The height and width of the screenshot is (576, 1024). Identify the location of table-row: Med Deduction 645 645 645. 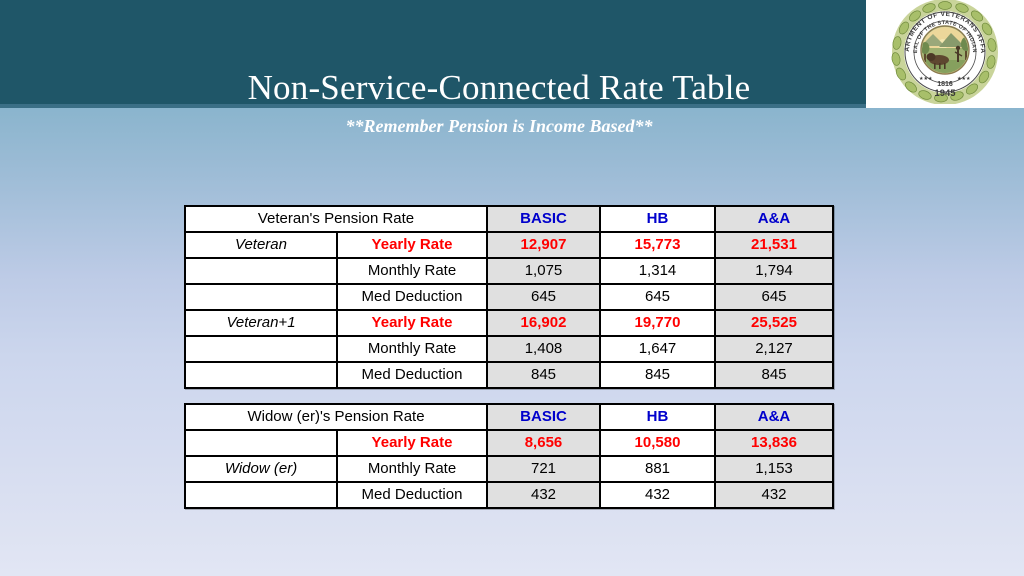
(509, 297).